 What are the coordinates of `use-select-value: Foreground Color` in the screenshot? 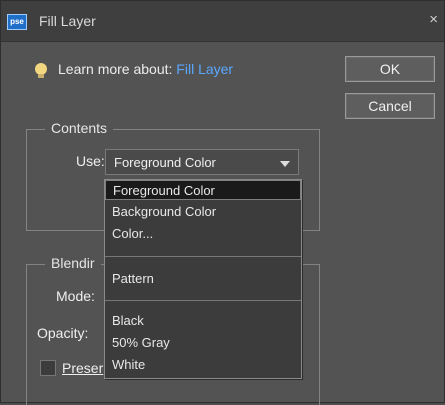 It's located at (165, 162).